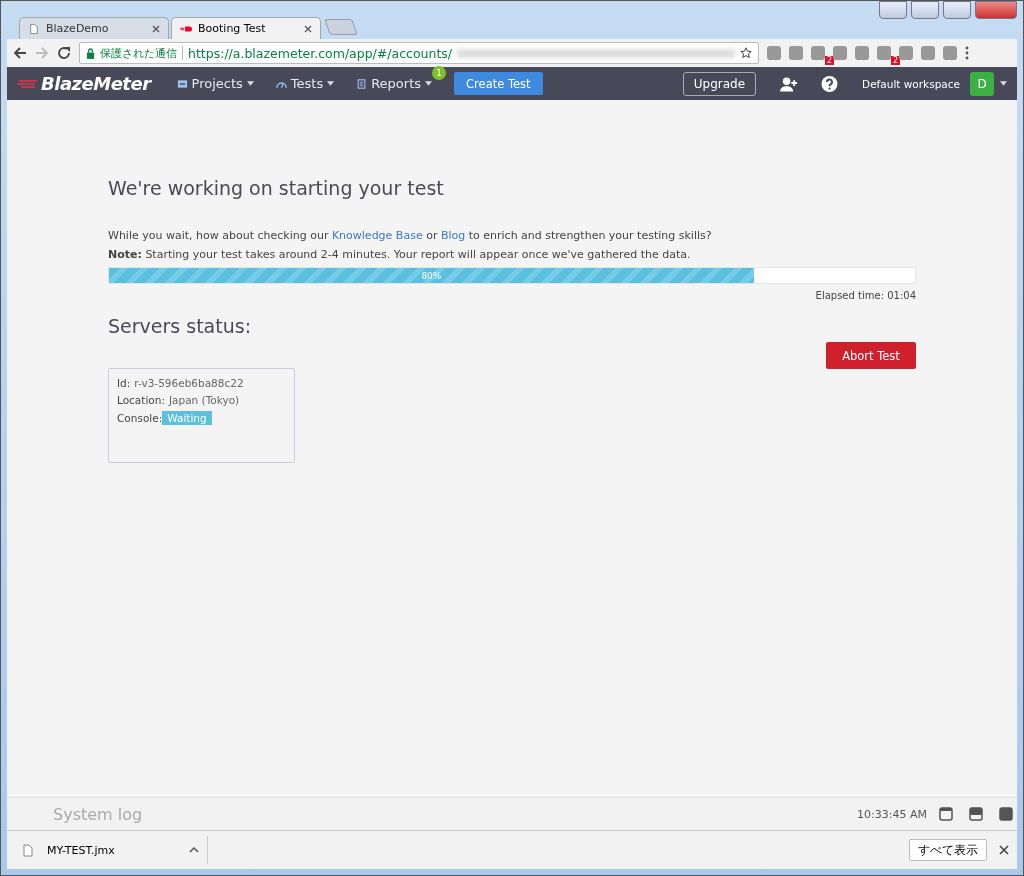 The image size is (1024, 876). Describe the element at coordinates (189, 383) in the screenshot. I see `server-id: r-v3-596eb6ba88c22` at that location.